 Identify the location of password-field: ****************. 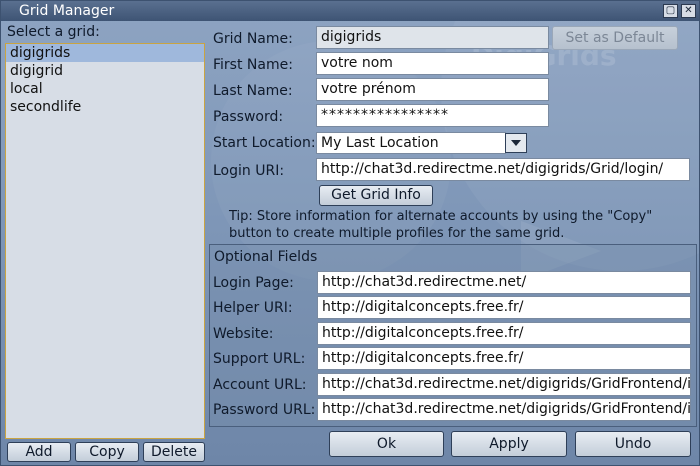
(432, 115).